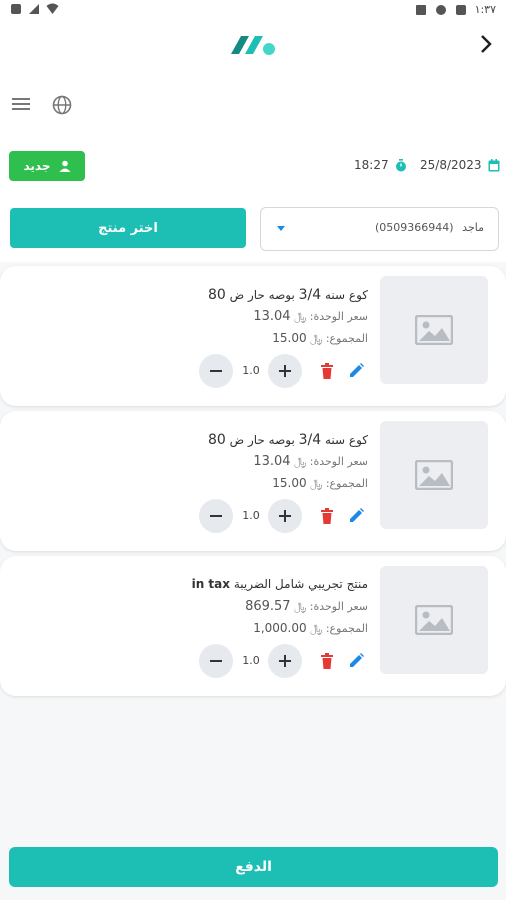  I want to click on product-size-2: in tax, so click(210, 584).